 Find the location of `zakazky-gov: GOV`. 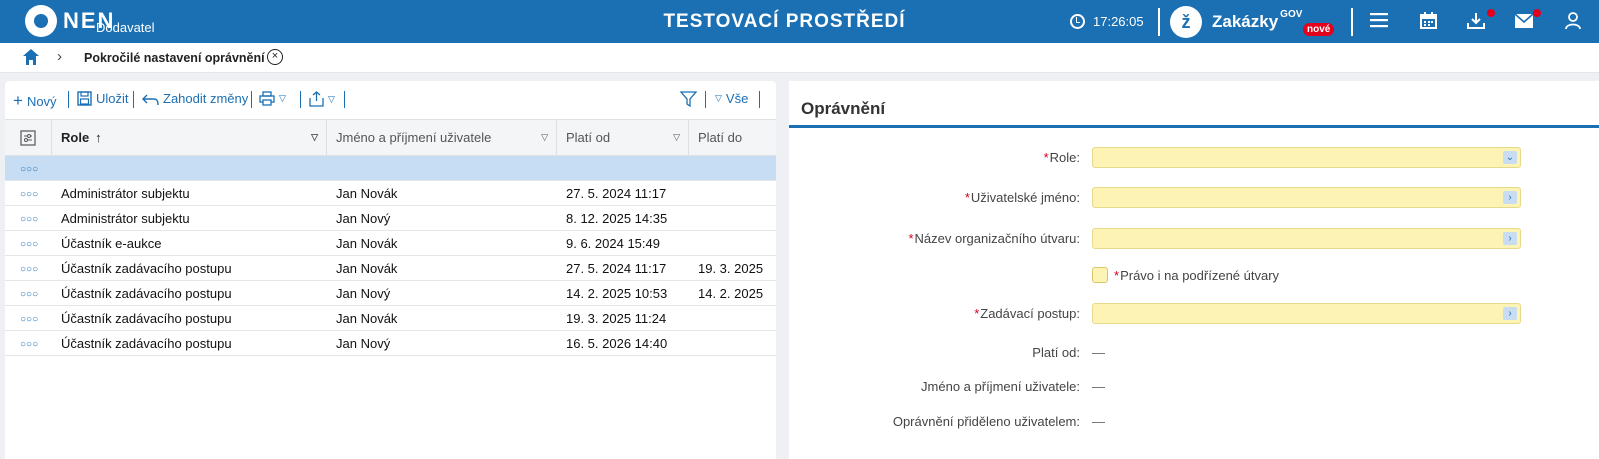

zakazky-gov: GOV is located at coordinates (1291, 14).